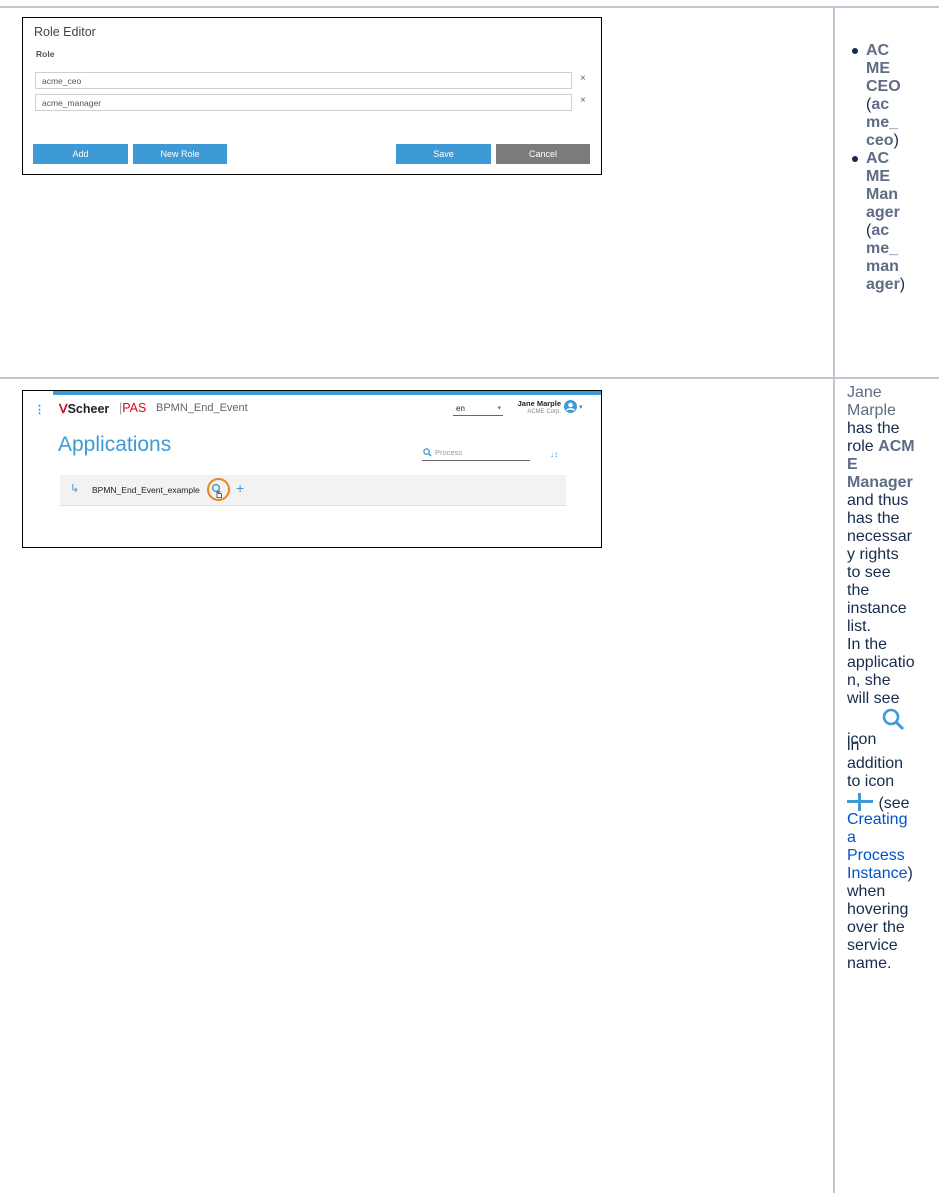 The width and height of the screenshot is (939, 1193). I want to click on table-column-divider, so click(834, 599).